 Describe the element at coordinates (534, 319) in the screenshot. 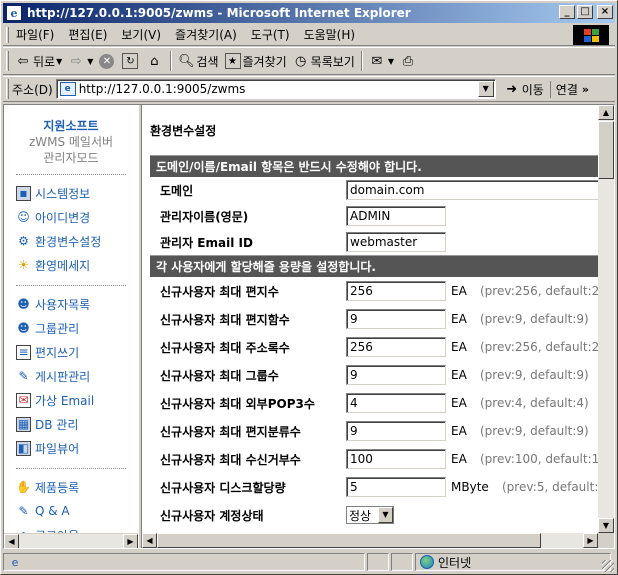

I see `quota-hint: (prev:9, default:9)` at that location.